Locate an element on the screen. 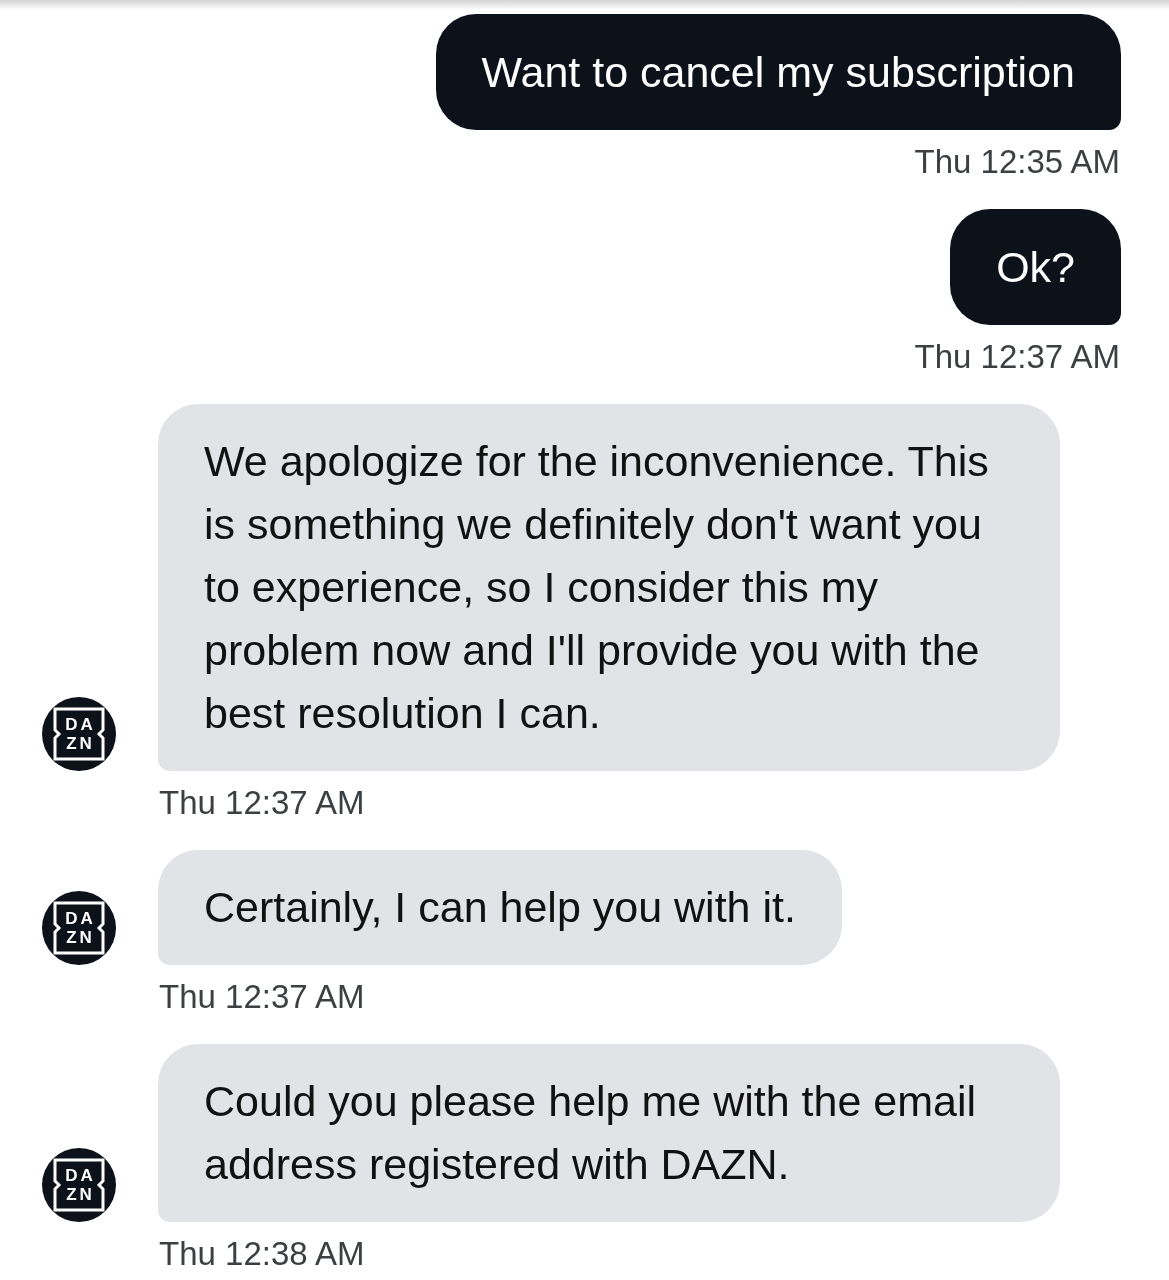 This screenshot has width=1169, height=1280. received-message-bubble: Certainly, I can help you with it. is located at coordinates (500, 907).